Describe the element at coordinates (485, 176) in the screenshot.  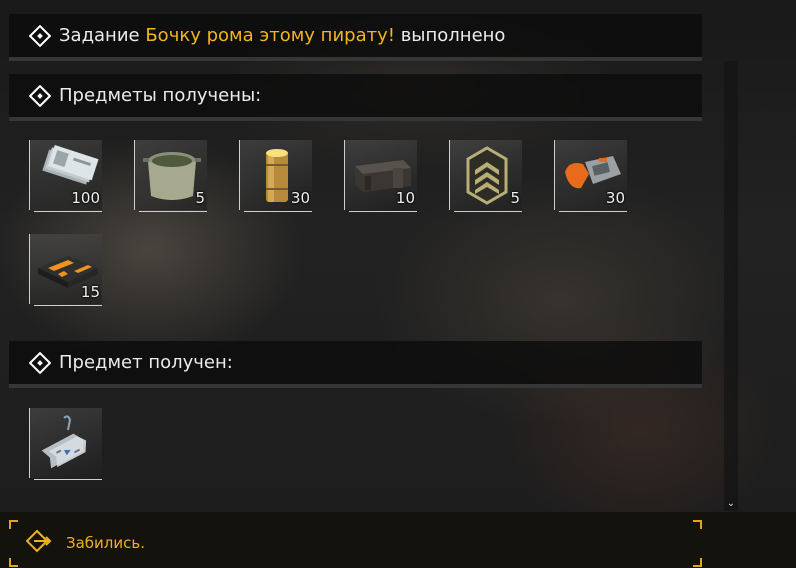
I see `reward-item-rank-chevron: 5` at that location.